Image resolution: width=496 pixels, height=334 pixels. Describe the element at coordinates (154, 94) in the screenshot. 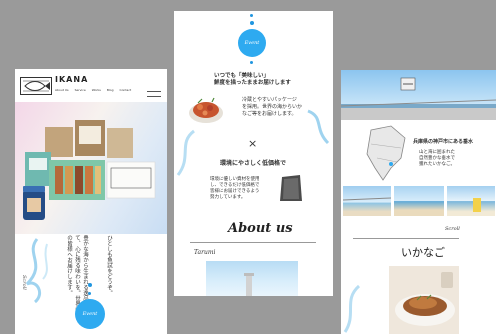

I see `menu-icon` at that location.